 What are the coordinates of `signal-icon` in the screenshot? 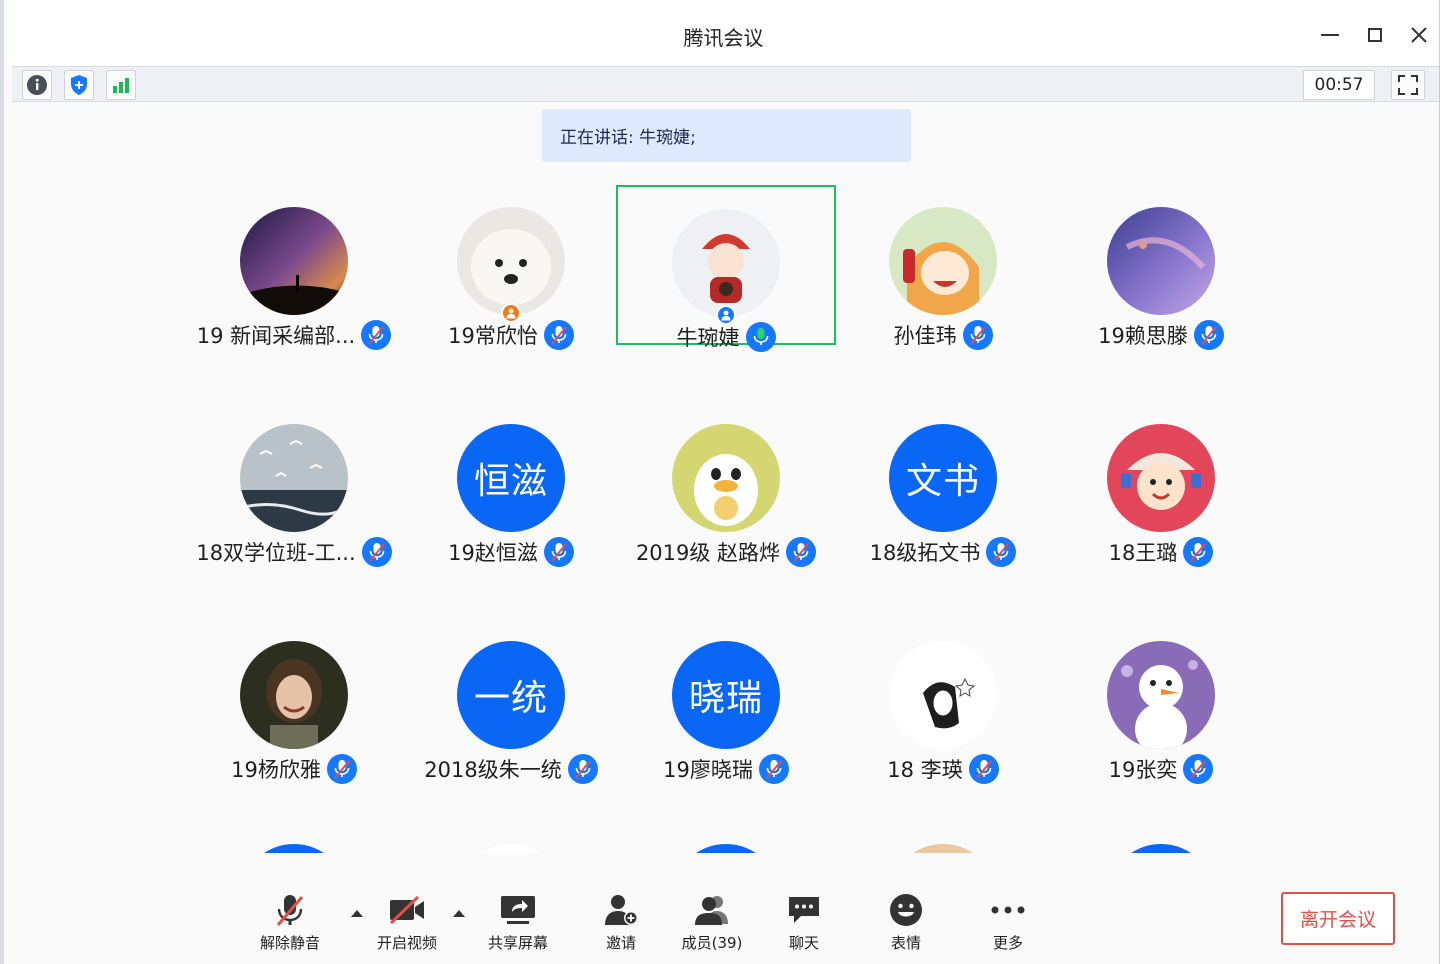 It's located at (121, 85).